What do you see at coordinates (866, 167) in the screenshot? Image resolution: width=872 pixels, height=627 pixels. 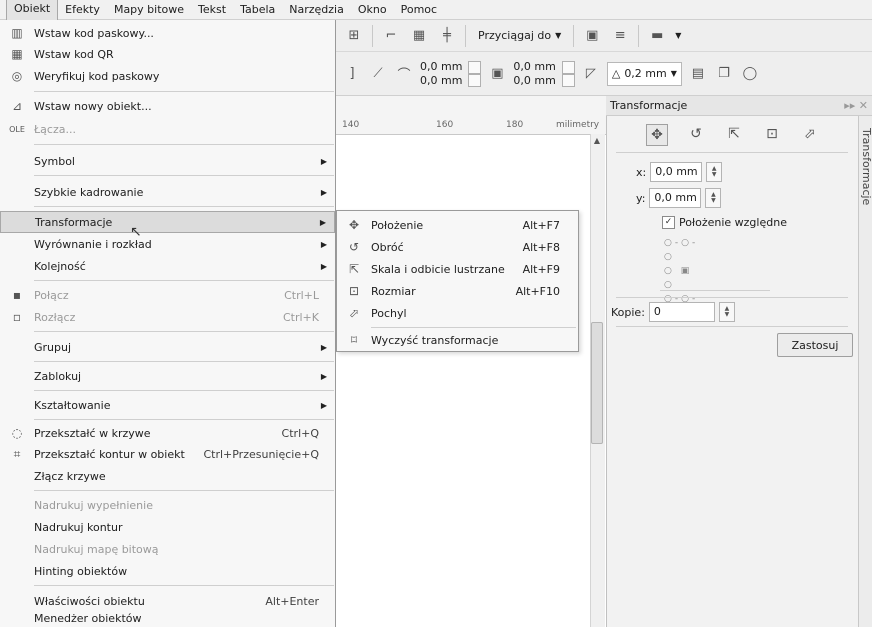 I see `vertical-tab-label: Transformacje` at bounding box center [866, 167].